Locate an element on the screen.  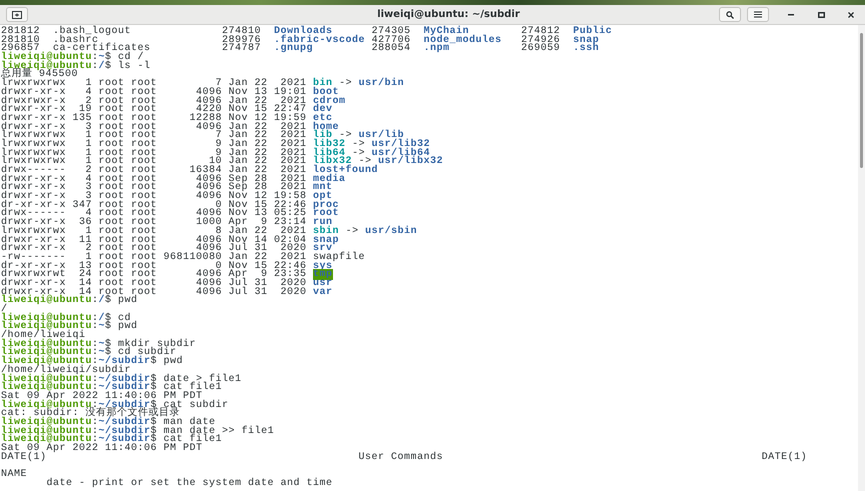
terminal-line: drwxr-xr-x 4 root root 4096 Nov 13 19:01 boot is located at coordinates (170, 93).